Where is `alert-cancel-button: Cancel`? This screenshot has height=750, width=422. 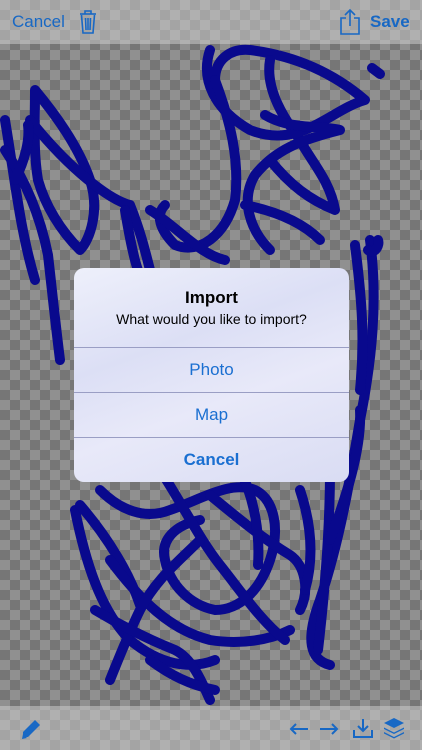
alert-cancel-button: Cancel is located at coordinates (211, 459).